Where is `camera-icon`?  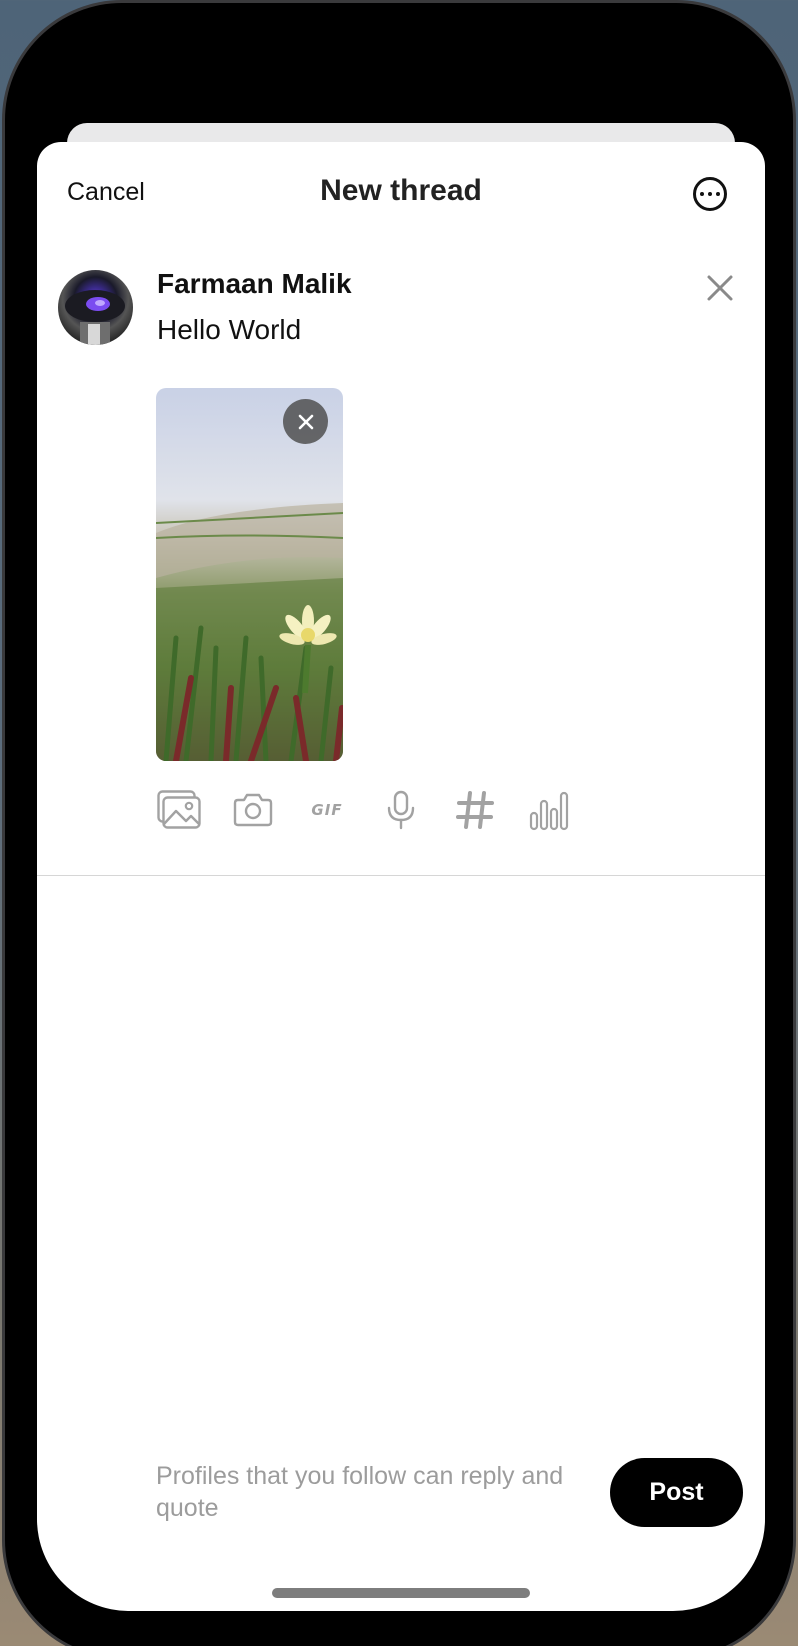 camera-icon is located at coordinates (253, 810).